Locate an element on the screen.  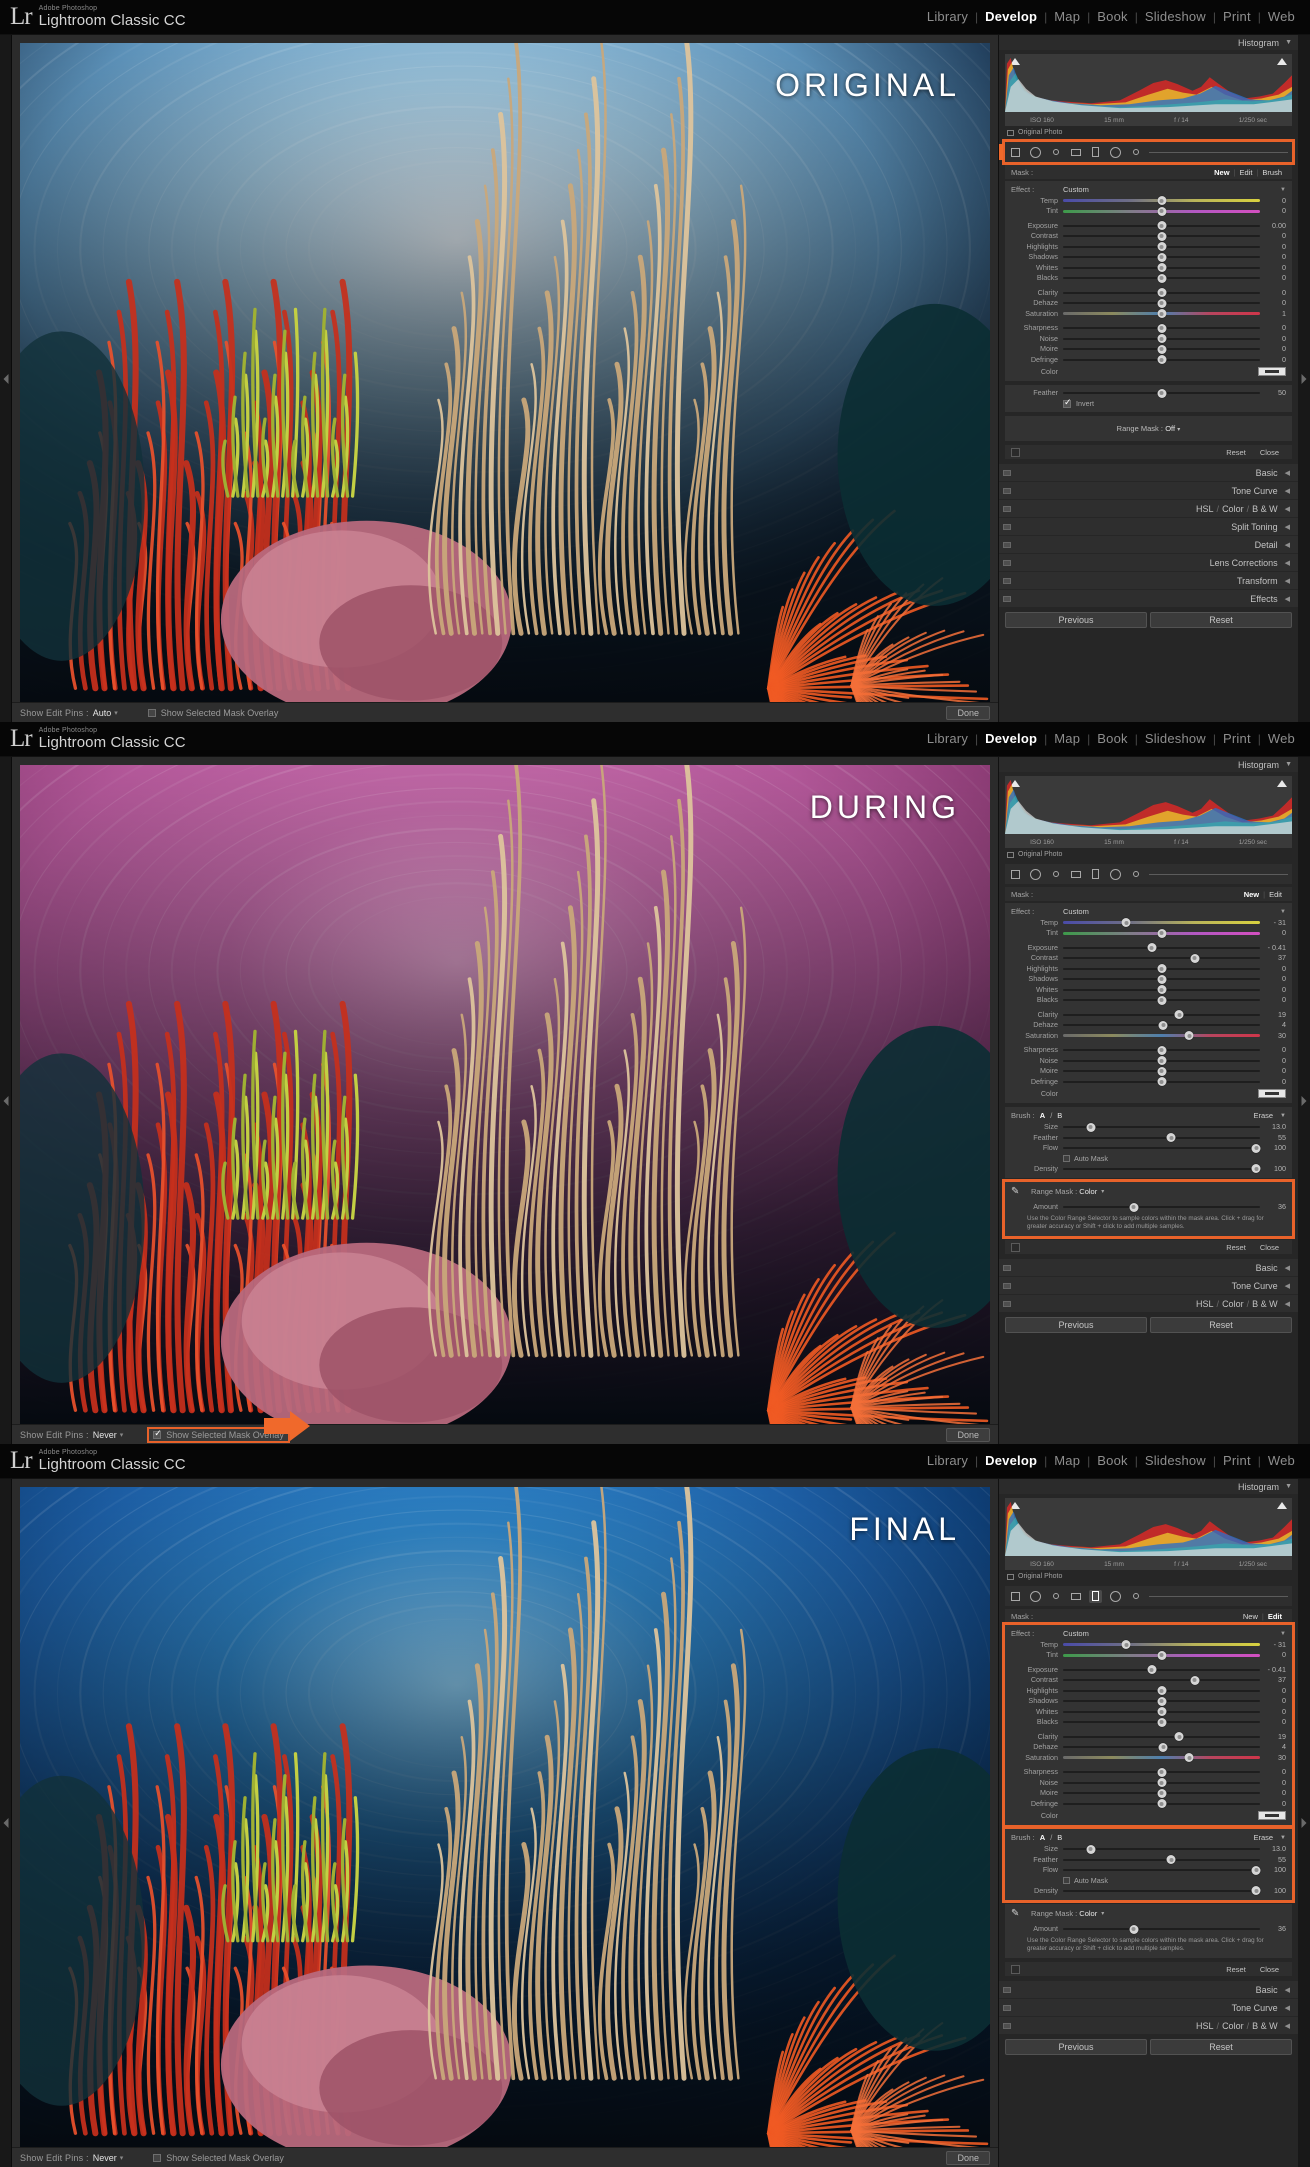
slider-saturation: Saturation 30 is located at coordinates (1148, 1757).